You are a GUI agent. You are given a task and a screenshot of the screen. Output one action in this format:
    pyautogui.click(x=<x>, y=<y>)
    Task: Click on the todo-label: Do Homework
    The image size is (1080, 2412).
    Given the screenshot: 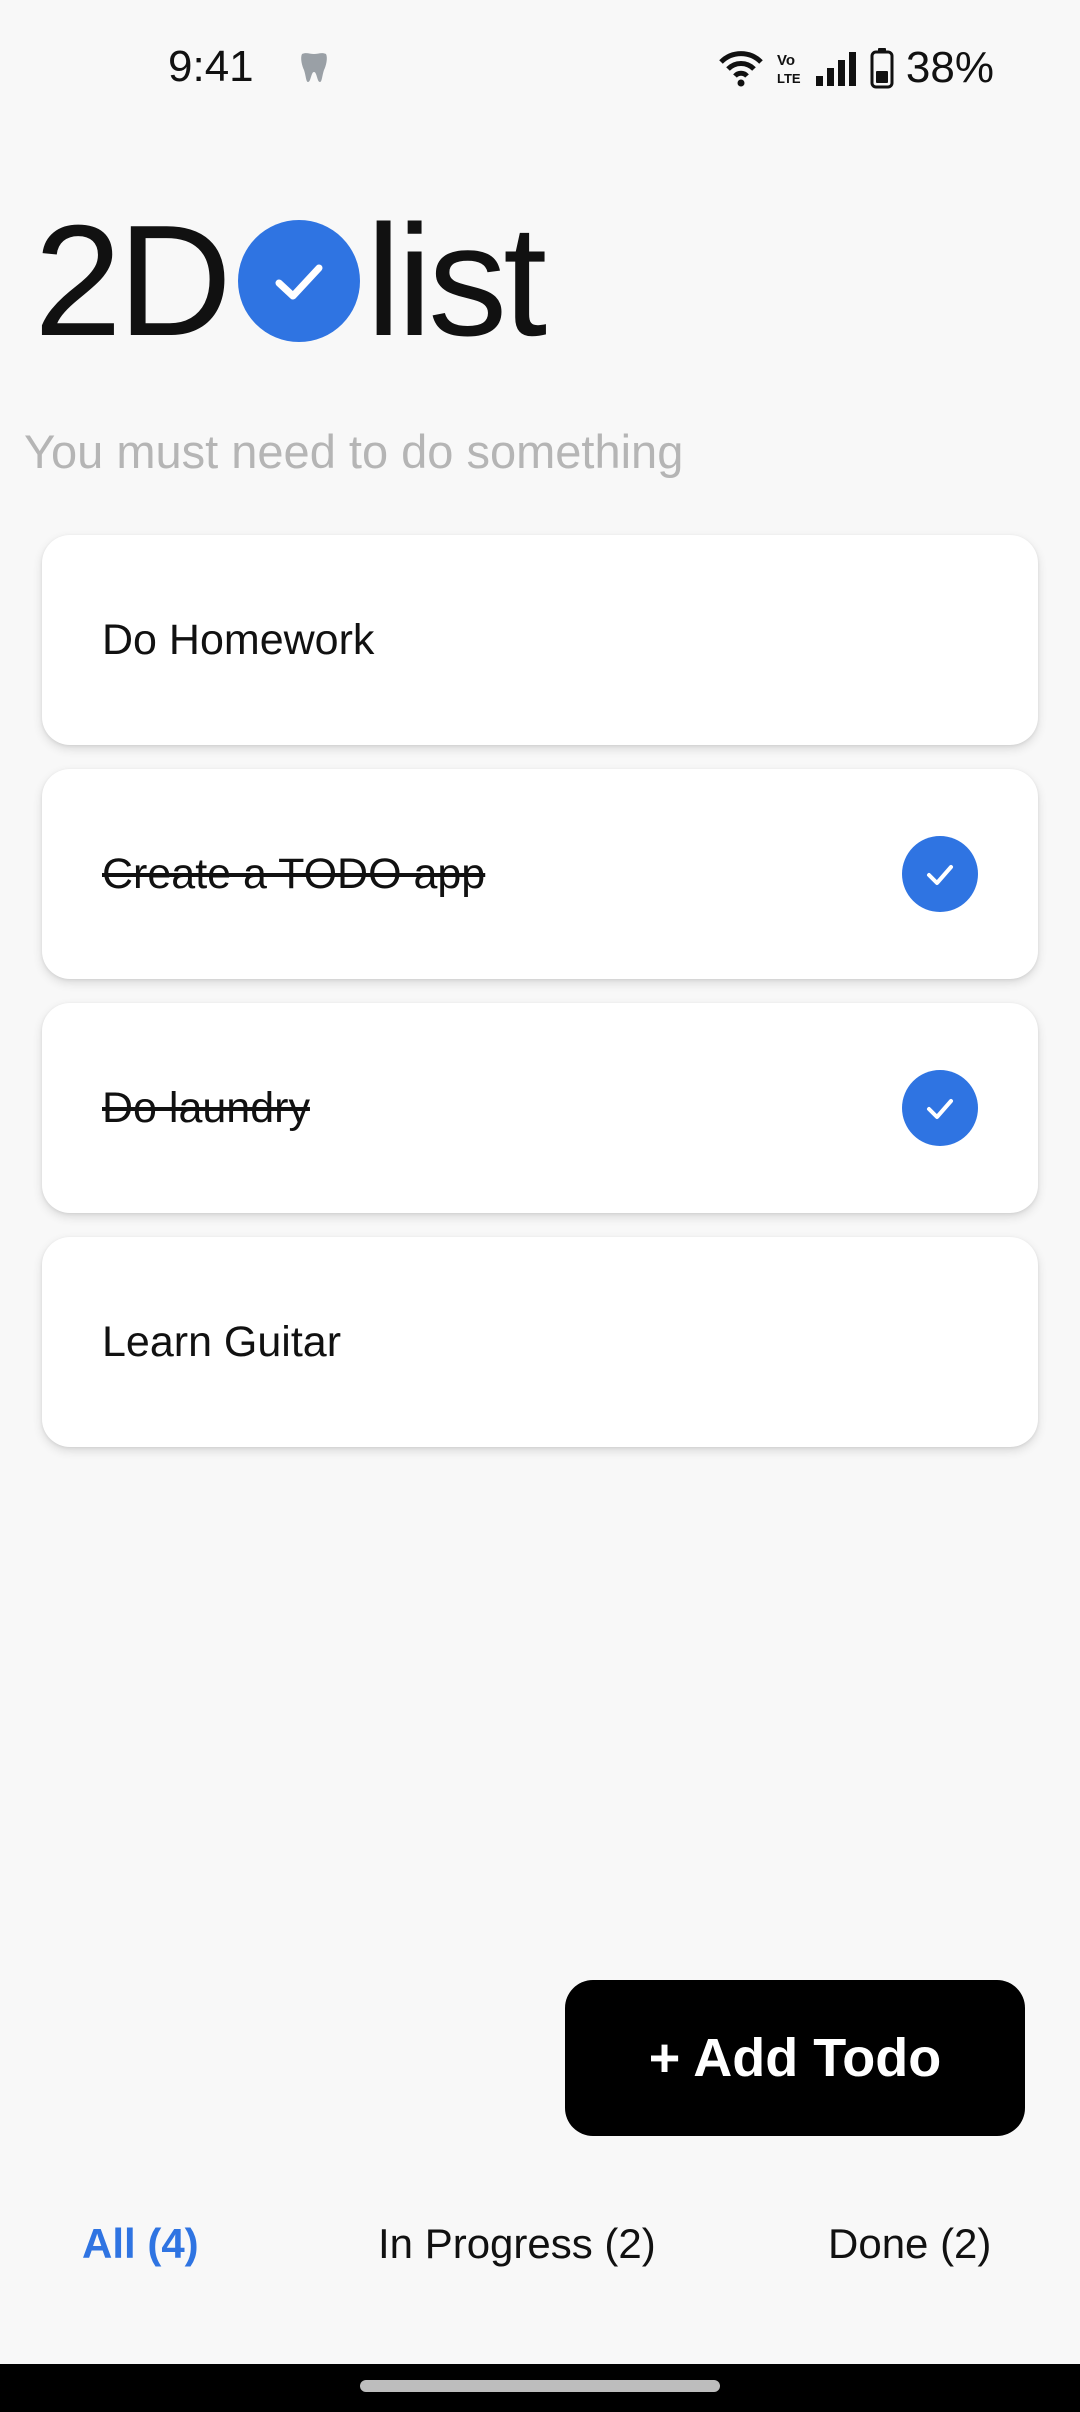 What is the action you would take?
    pyautogui.click(x=238, y=639)
    